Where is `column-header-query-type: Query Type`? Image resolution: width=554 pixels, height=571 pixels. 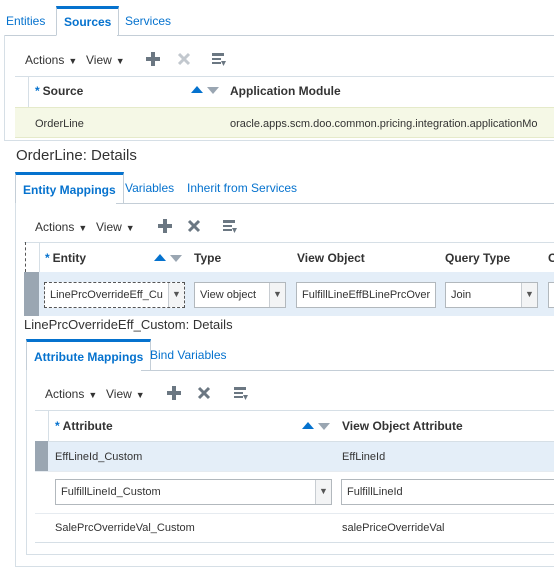 column-header-query-type: Query Type is located at coordinates (477, 258).